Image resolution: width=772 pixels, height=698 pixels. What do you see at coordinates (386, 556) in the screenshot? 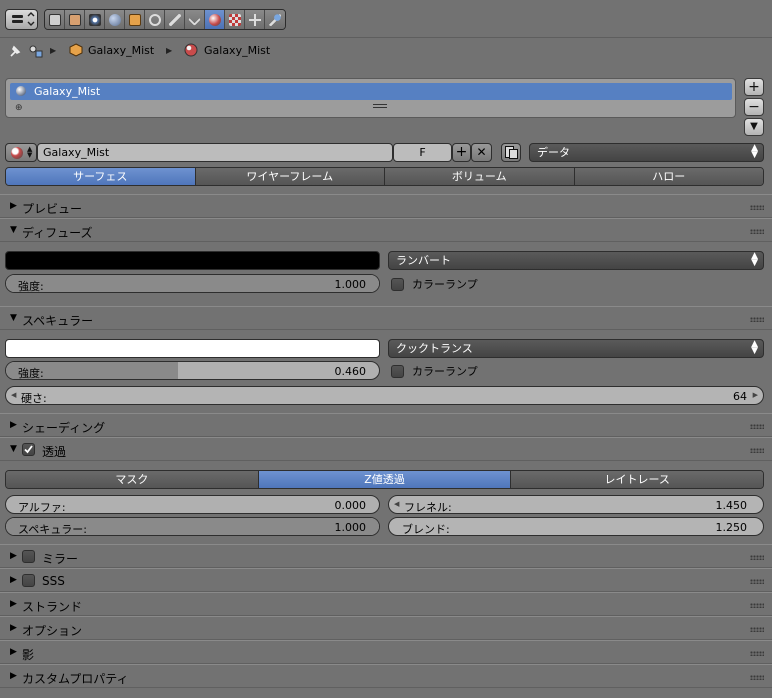
I see `panel-mirror: ▶ ミラー` at bounding box center [386, 556].